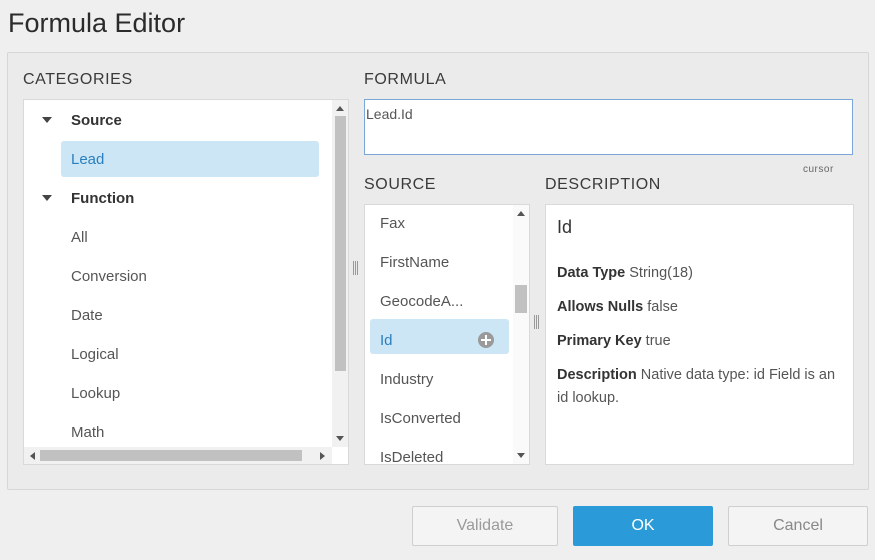 Image resolution: width=875 pixels, height=560 pixels. Describe the element at coordinates (485, 526) in the screenshot. I see `validate-button: Validate` at that location.